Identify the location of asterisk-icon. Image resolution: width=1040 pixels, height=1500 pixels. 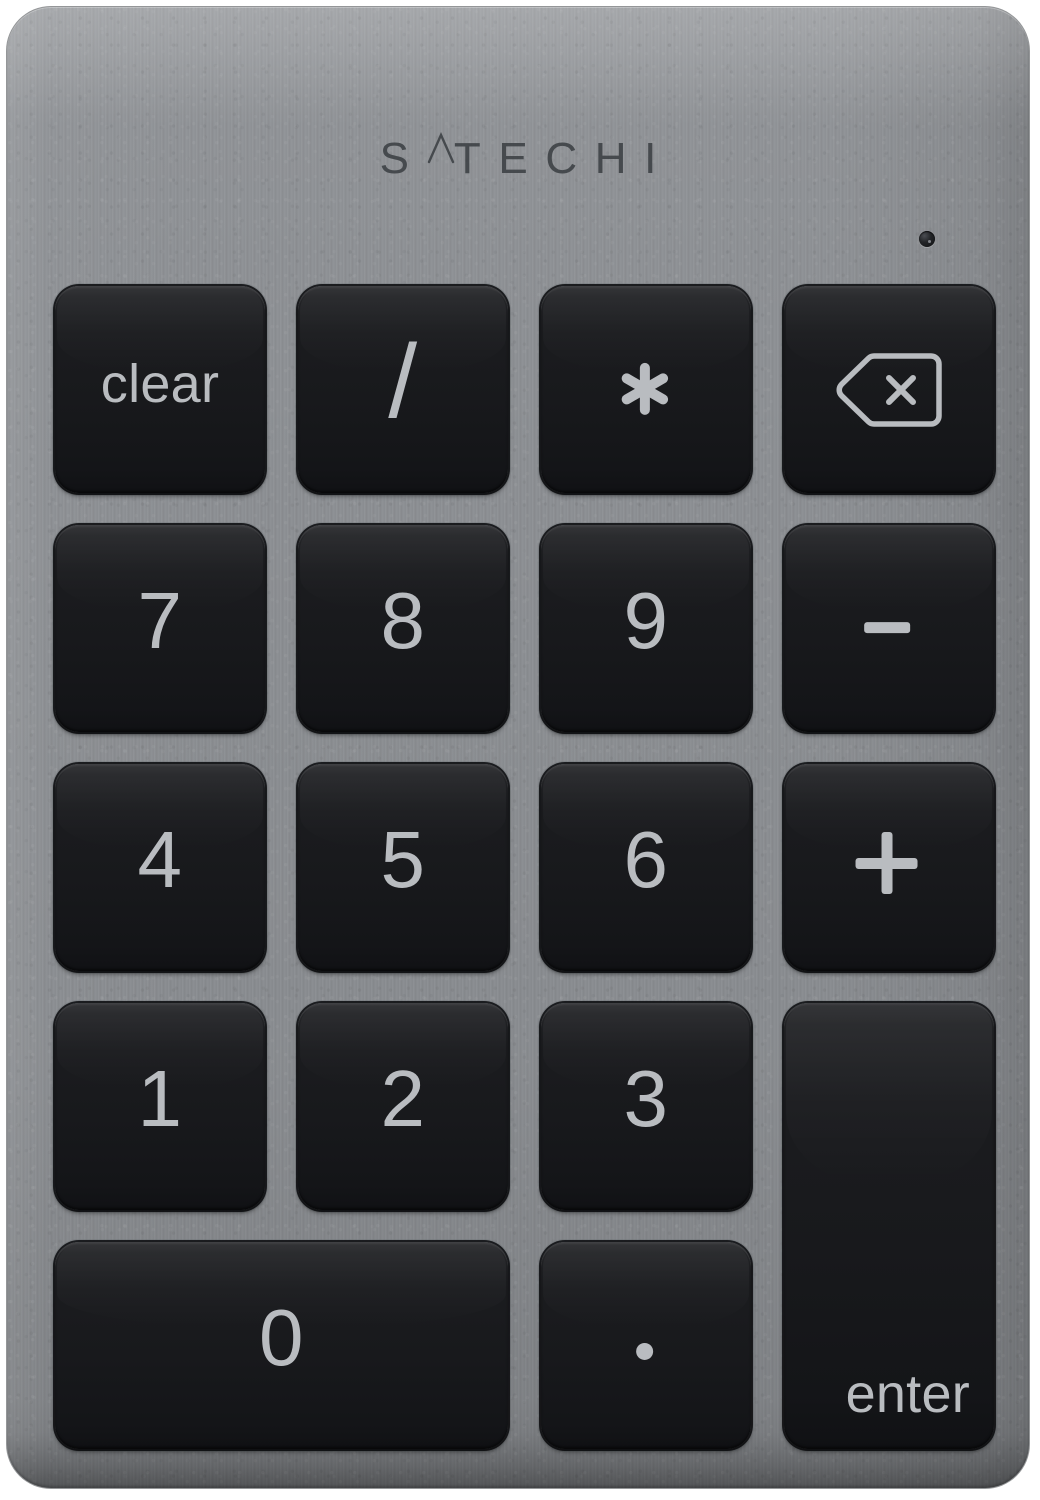
(645, 388).